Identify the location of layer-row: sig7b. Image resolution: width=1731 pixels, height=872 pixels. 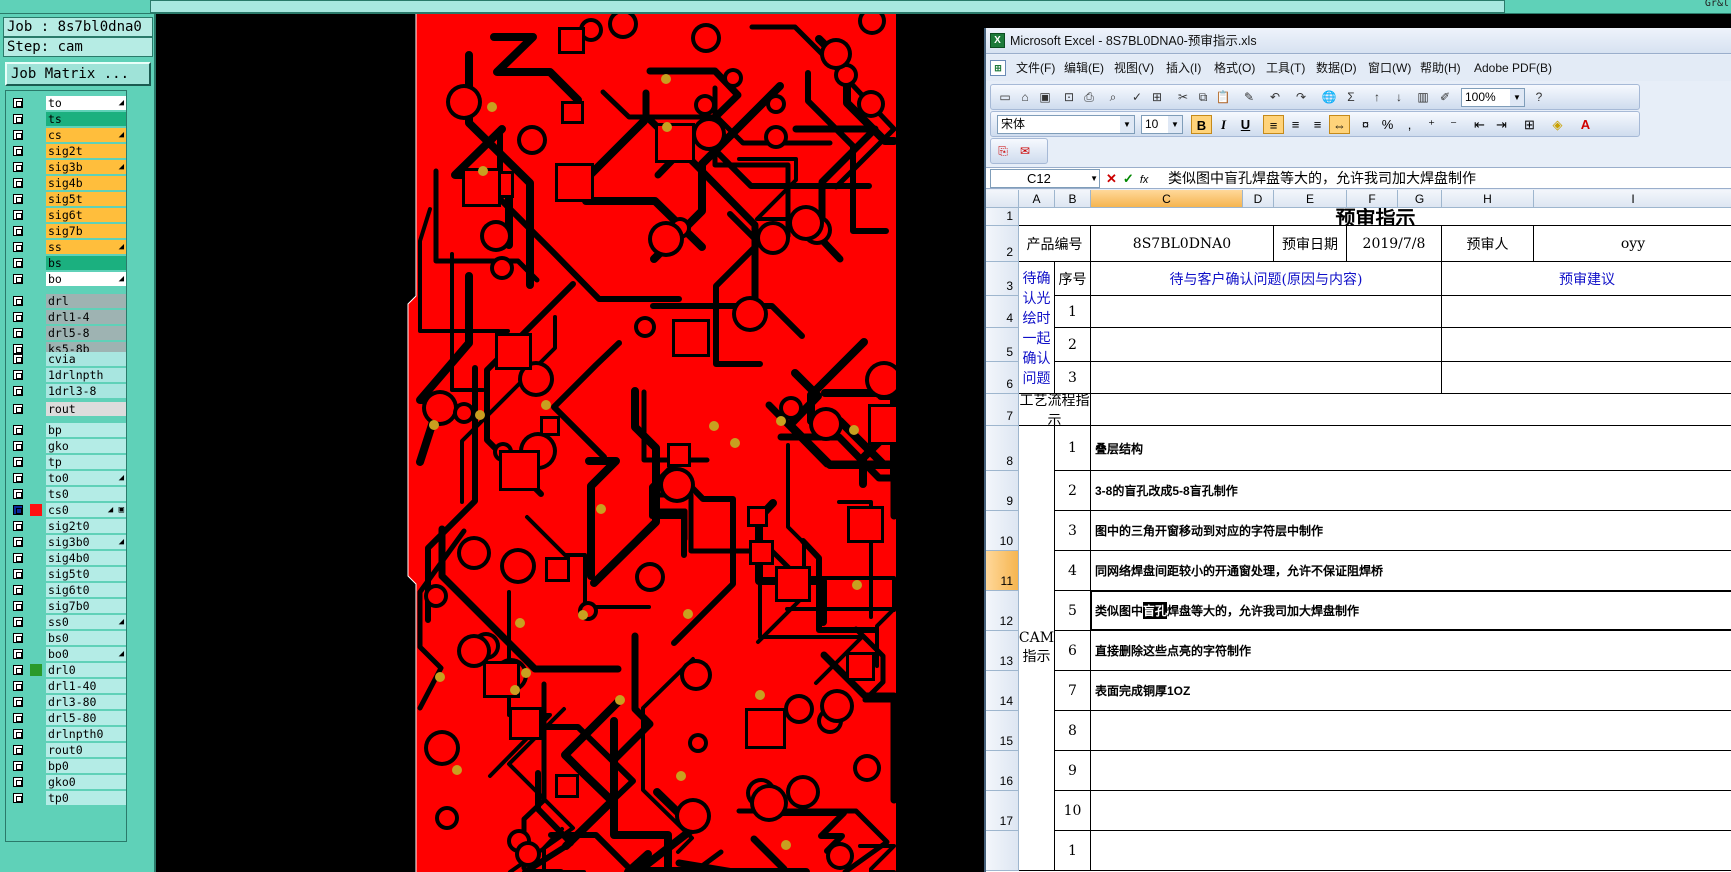
(67, 231).